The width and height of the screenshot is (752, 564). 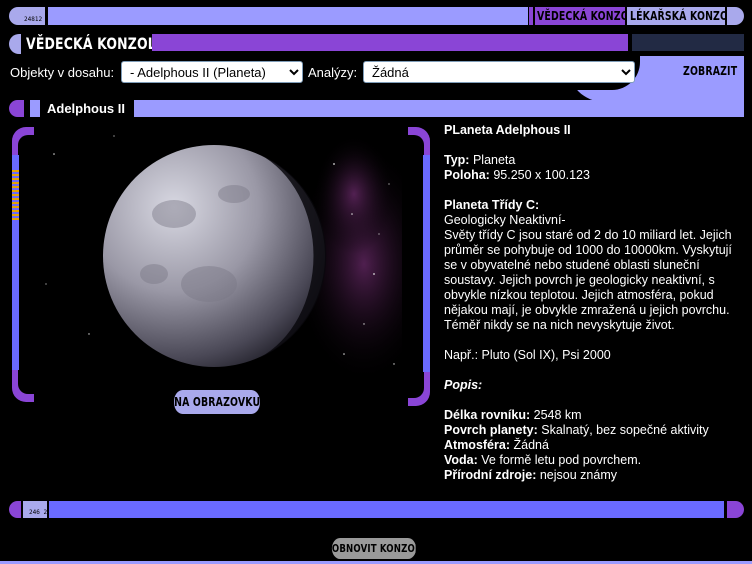 I want to click on surface-value: Skalnatý, bez sopečné aktivity, so click(x=625, y=430).